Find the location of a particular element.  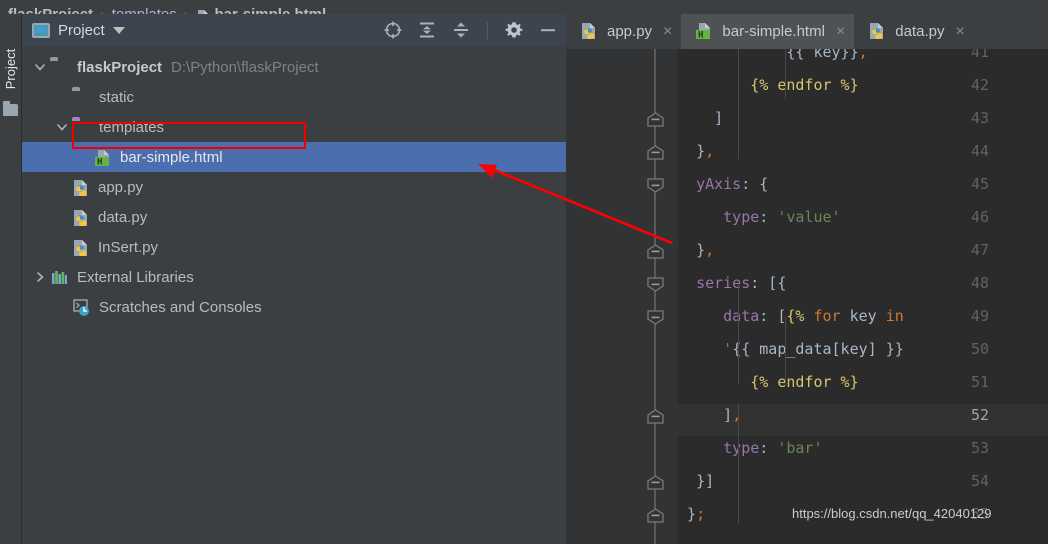

expand-all-icon is located at coordinates (427, 30).